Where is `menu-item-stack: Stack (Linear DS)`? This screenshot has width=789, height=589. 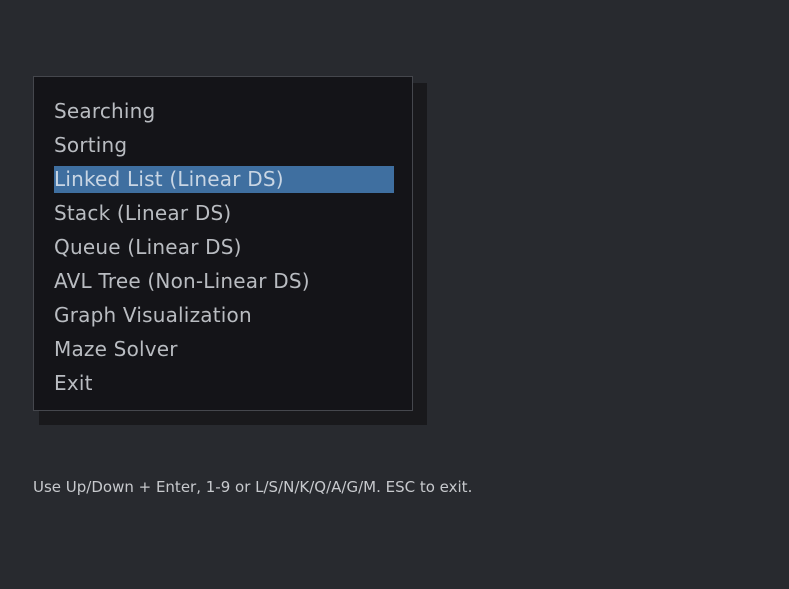 menu-item-stack: Stack (Linear DS) is located at coordinates (224, 217).